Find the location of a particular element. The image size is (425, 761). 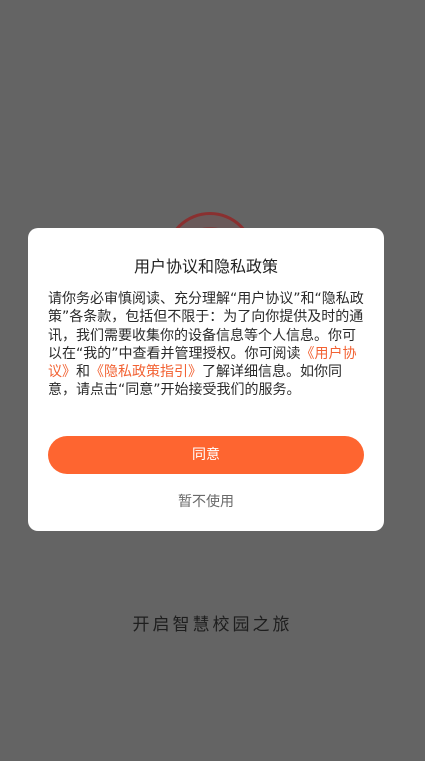

dialog-body-and: 和 is located at coordinates (83, 372).